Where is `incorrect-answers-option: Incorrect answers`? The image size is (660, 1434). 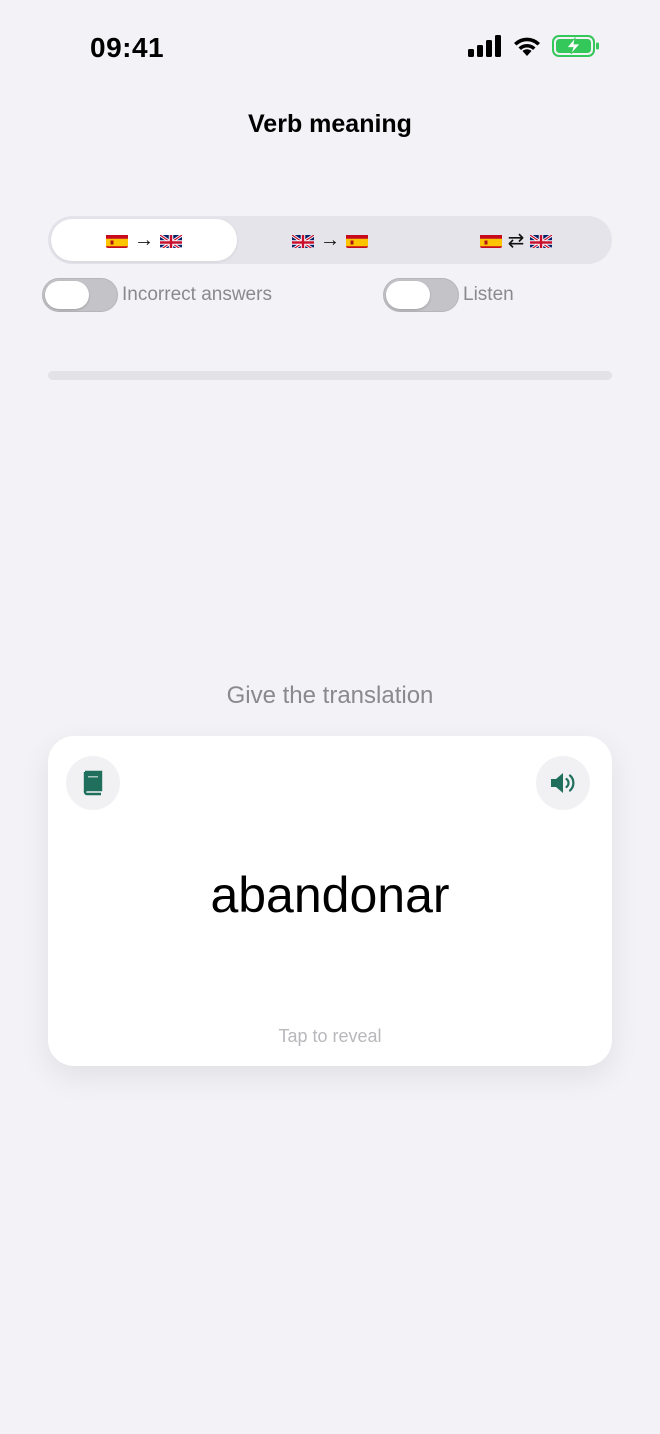 incorrect-answers-option: Incorrect answers is located at coordinates (157, 295).